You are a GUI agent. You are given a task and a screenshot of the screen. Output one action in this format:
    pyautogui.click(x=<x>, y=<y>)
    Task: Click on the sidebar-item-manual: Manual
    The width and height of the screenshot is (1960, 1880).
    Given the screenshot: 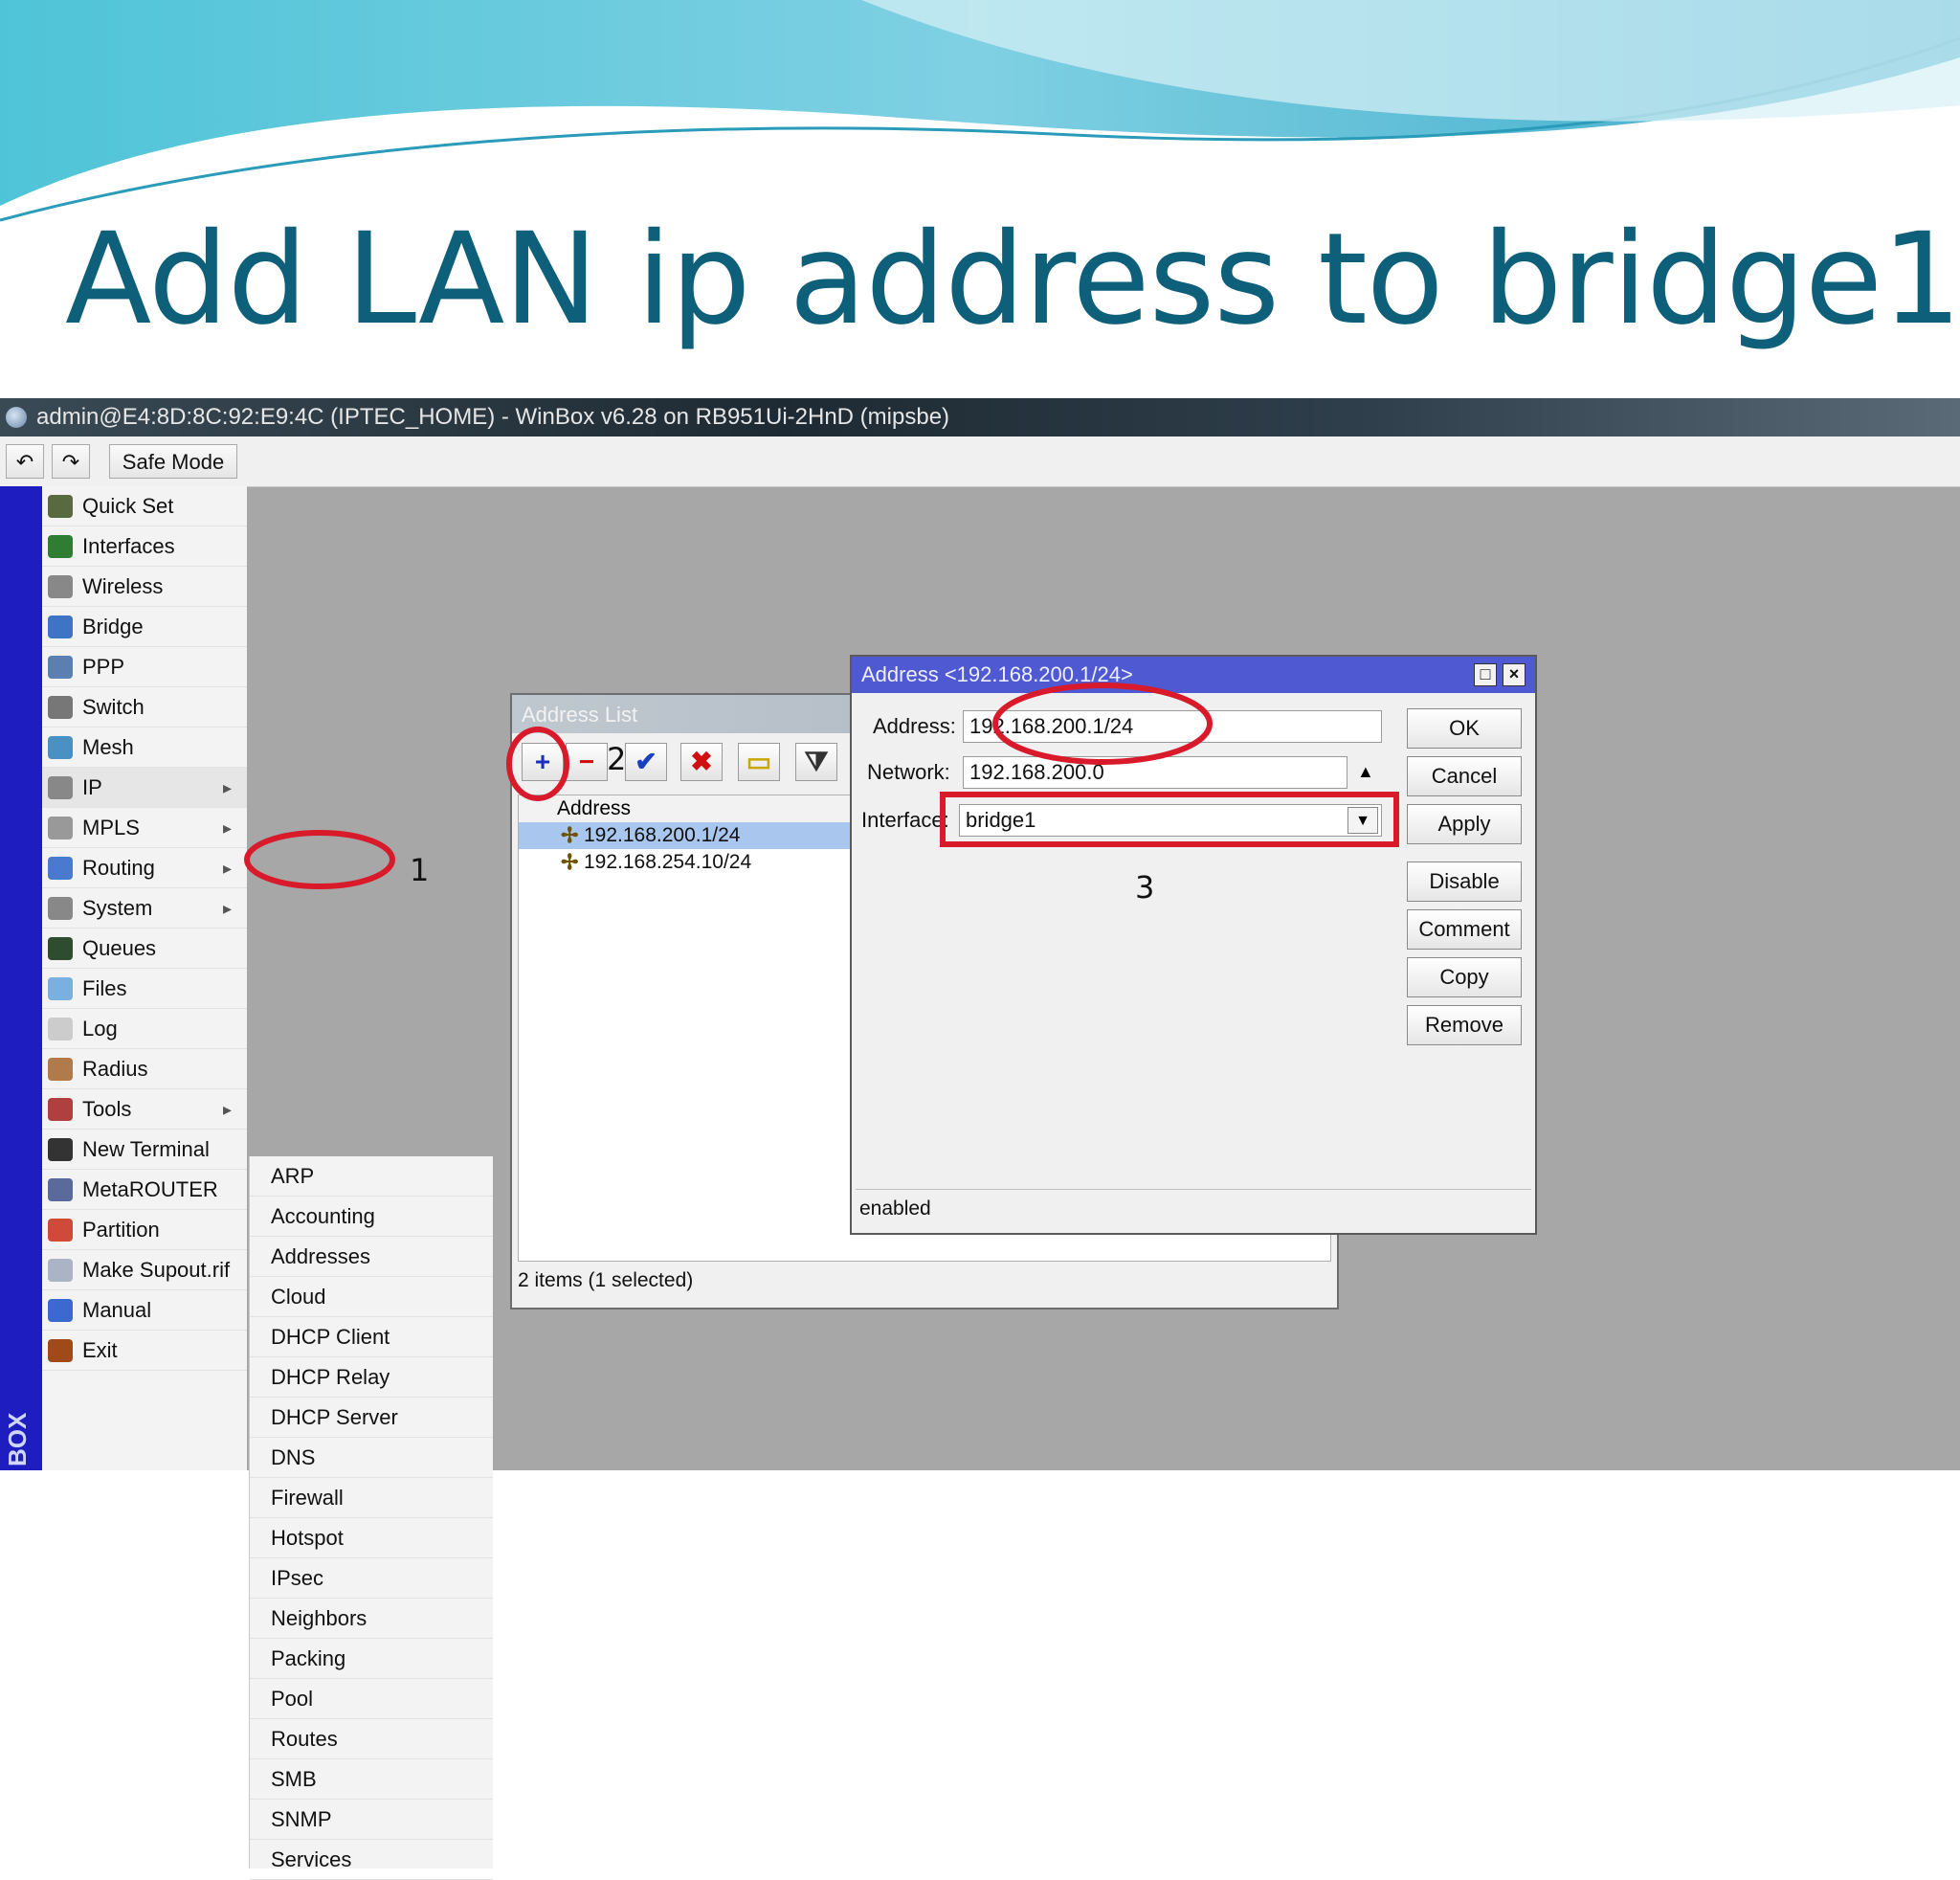 What is the action you would take?
    pyautogui.click(x=145, y=1310)
    